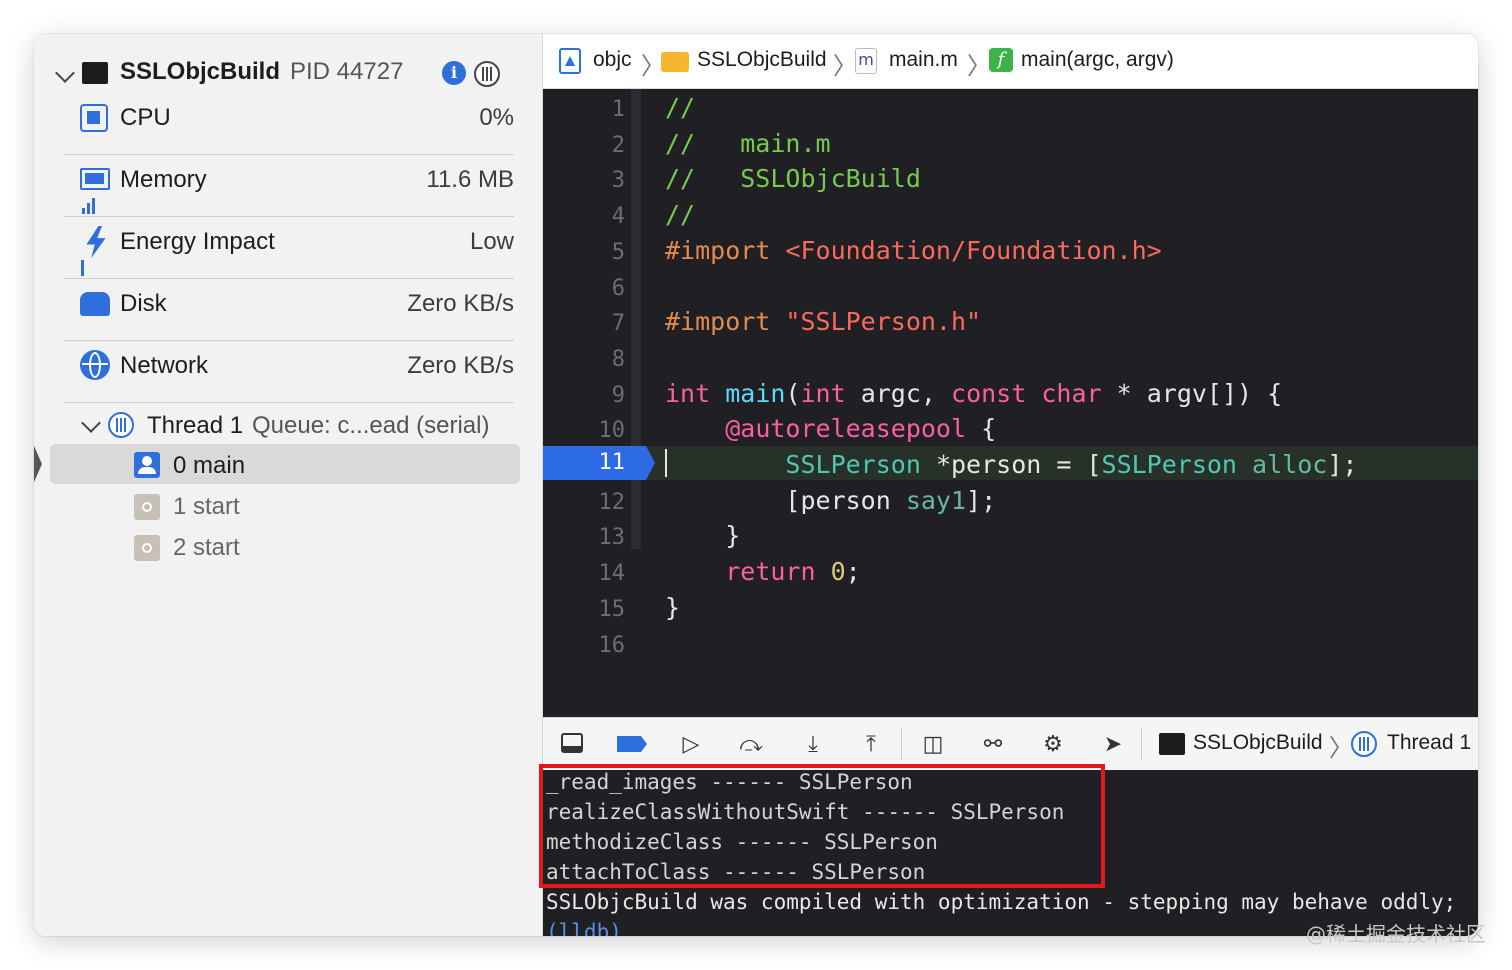 Image resolution: width=1512 pixels, height=970 pixels. I want to click on environment-overrides-icon: ⚙, so click(1053, 744).